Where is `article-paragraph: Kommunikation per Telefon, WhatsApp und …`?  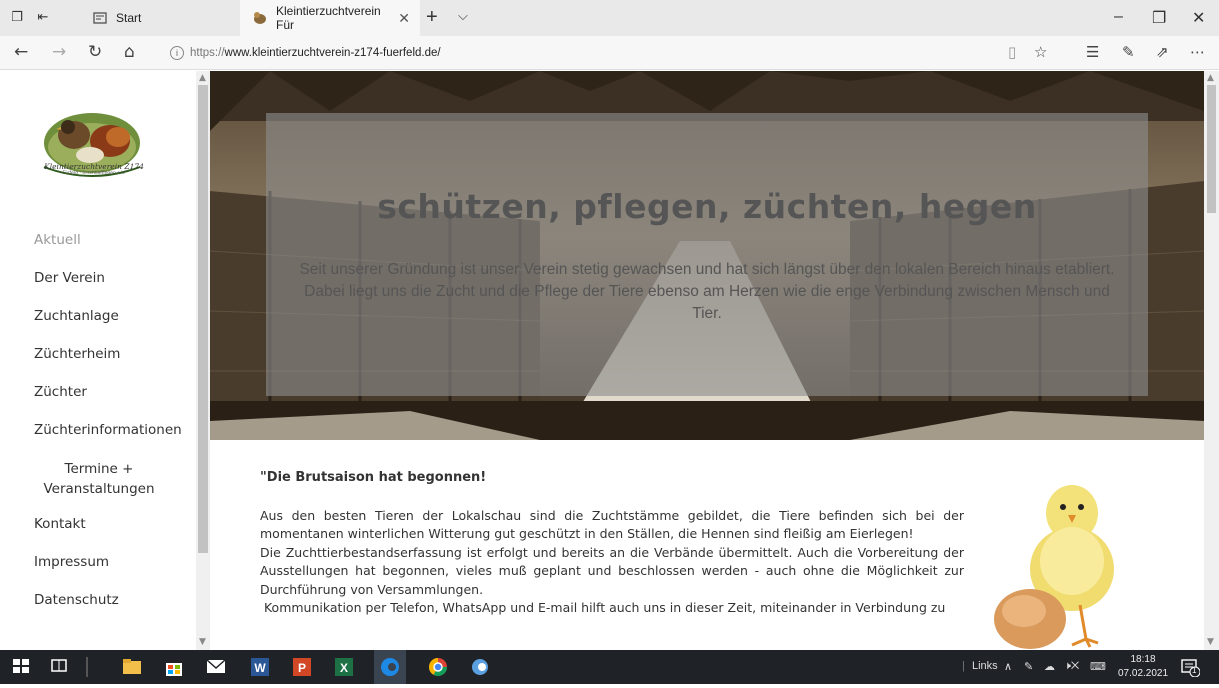 article-paragraph: Kommunikation per Telefon, WhatsApp und … is located at coordinates (603, 607).